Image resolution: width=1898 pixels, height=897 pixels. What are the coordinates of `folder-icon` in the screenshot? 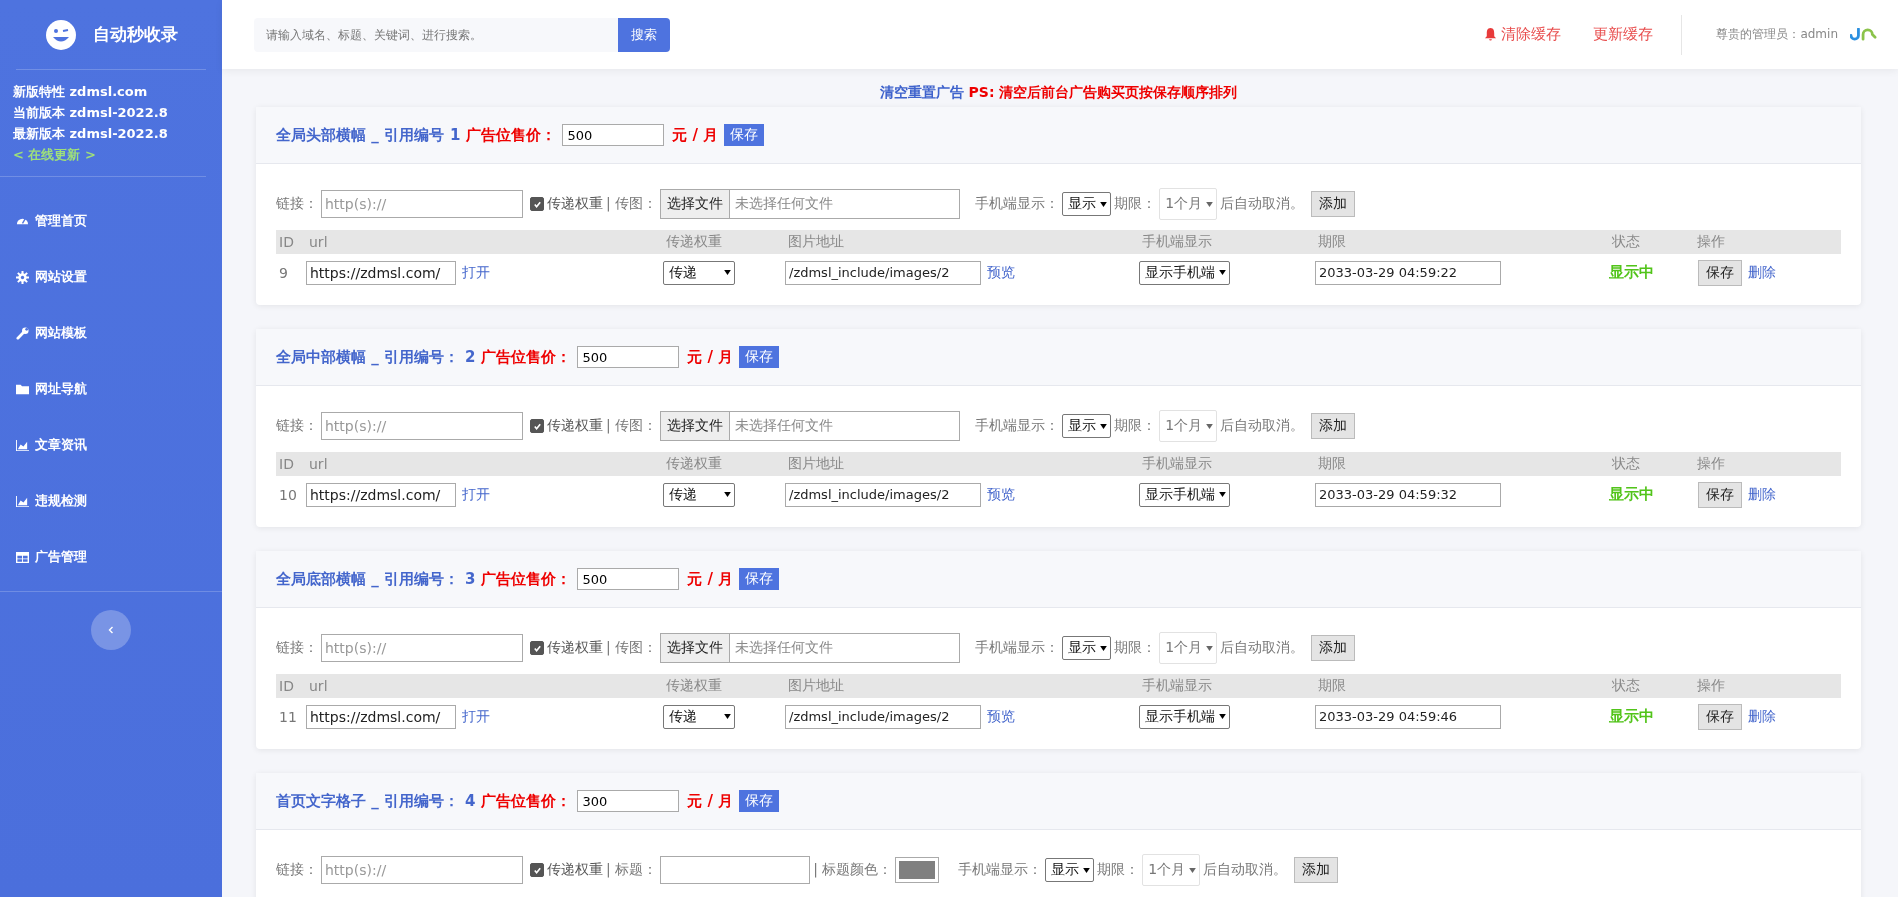 It's located at (22, 389).